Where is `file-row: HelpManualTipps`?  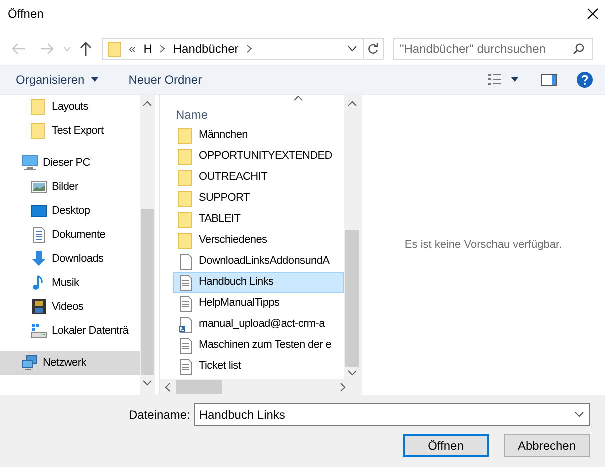
file-row: HelpManualTipps is located at coordinates (258, 303).